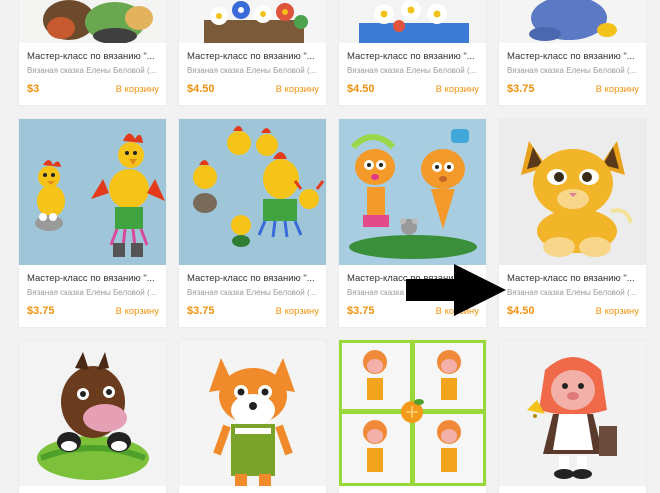  What do you see at coordinates (456, 290) in the screenshot?
I see `arrow-right-icon` at bounding box center [456, 290].